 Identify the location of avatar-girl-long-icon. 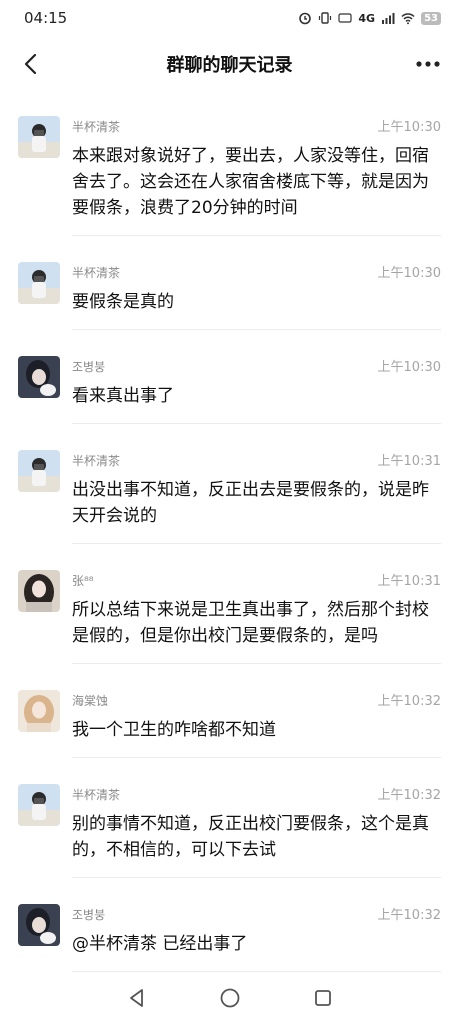
(39, 591).